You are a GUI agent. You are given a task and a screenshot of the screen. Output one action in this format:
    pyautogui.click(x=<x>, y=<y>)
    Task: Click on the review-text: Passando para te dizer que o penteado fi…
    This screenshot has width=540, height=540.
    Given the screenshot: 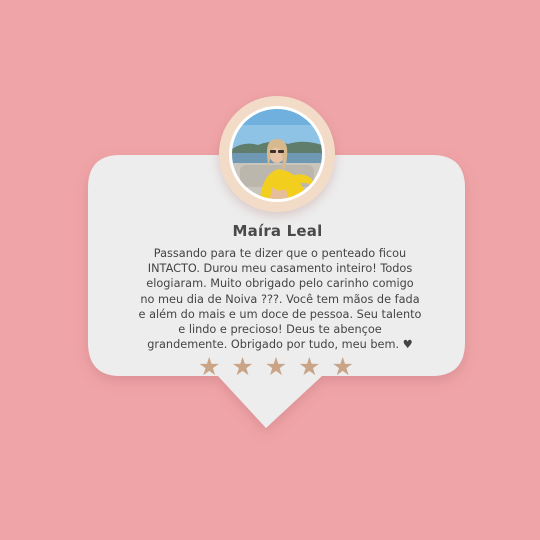 What is the action you would take?
    pyautogui.click(x=280, y=299)
    